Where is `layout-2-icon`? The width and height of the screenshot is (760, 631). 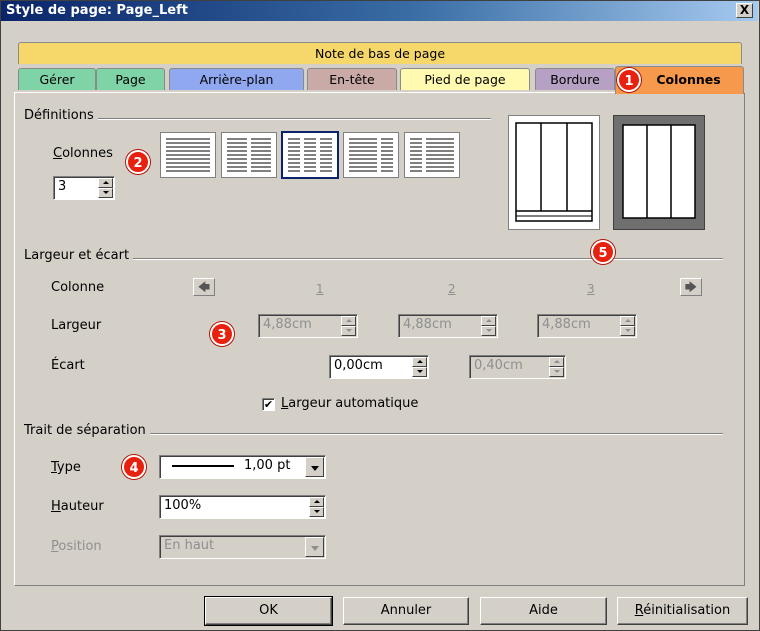 layout-2-icon is located at coordinates (249, 155).